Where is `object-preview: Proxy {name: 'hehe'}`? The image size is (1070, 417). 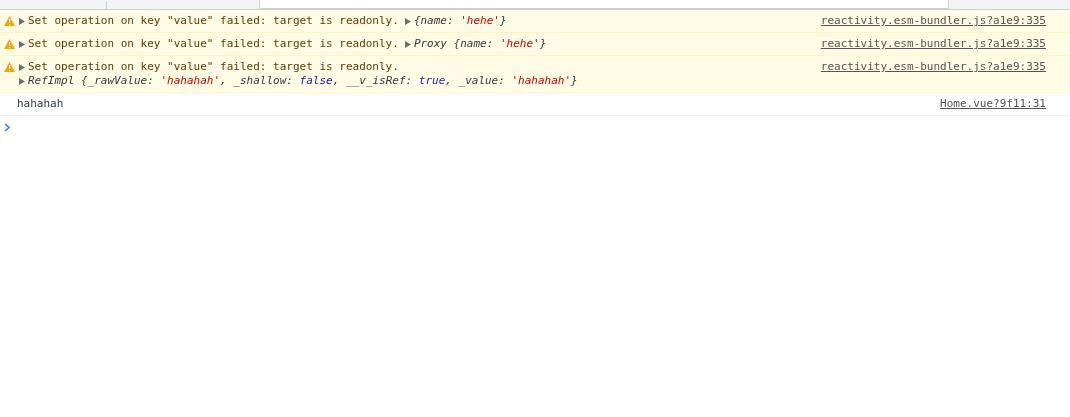
object-preview: Proxy {name: 'hehe'} is located at coordinates (480, 44).